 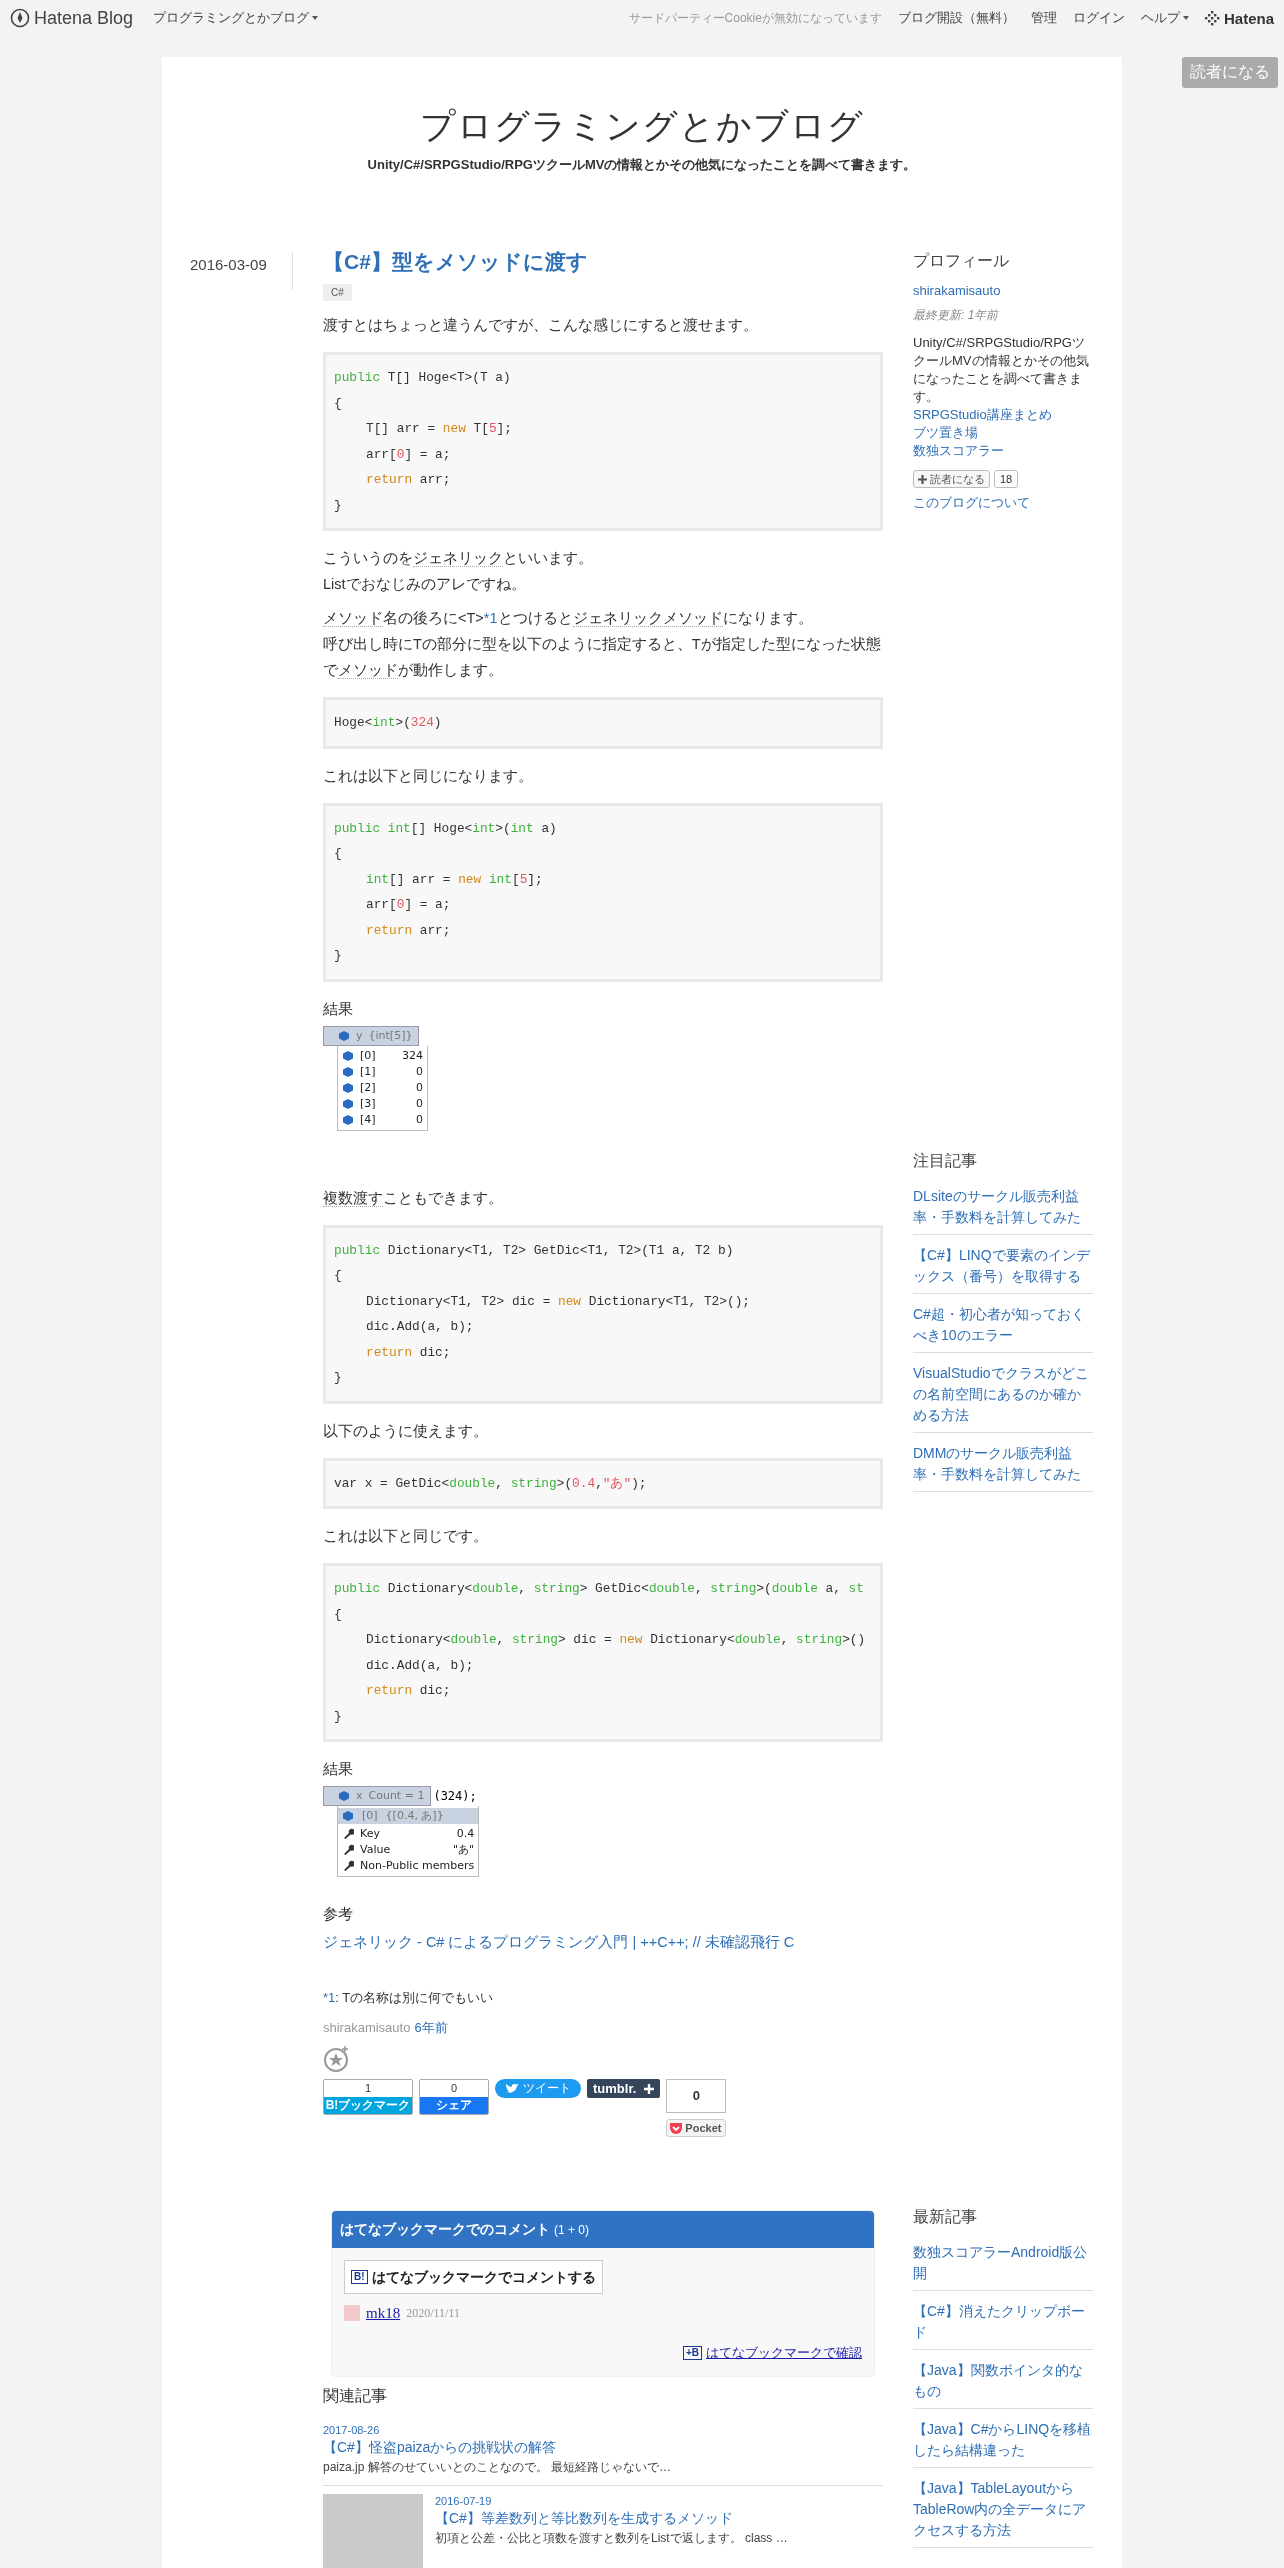 I want to click on profile-description: Unity/C#/SRPGStudio/RPGツクールMVの情報とかその他気になったことを調べて書きます。, so click(x=1001, y=370).